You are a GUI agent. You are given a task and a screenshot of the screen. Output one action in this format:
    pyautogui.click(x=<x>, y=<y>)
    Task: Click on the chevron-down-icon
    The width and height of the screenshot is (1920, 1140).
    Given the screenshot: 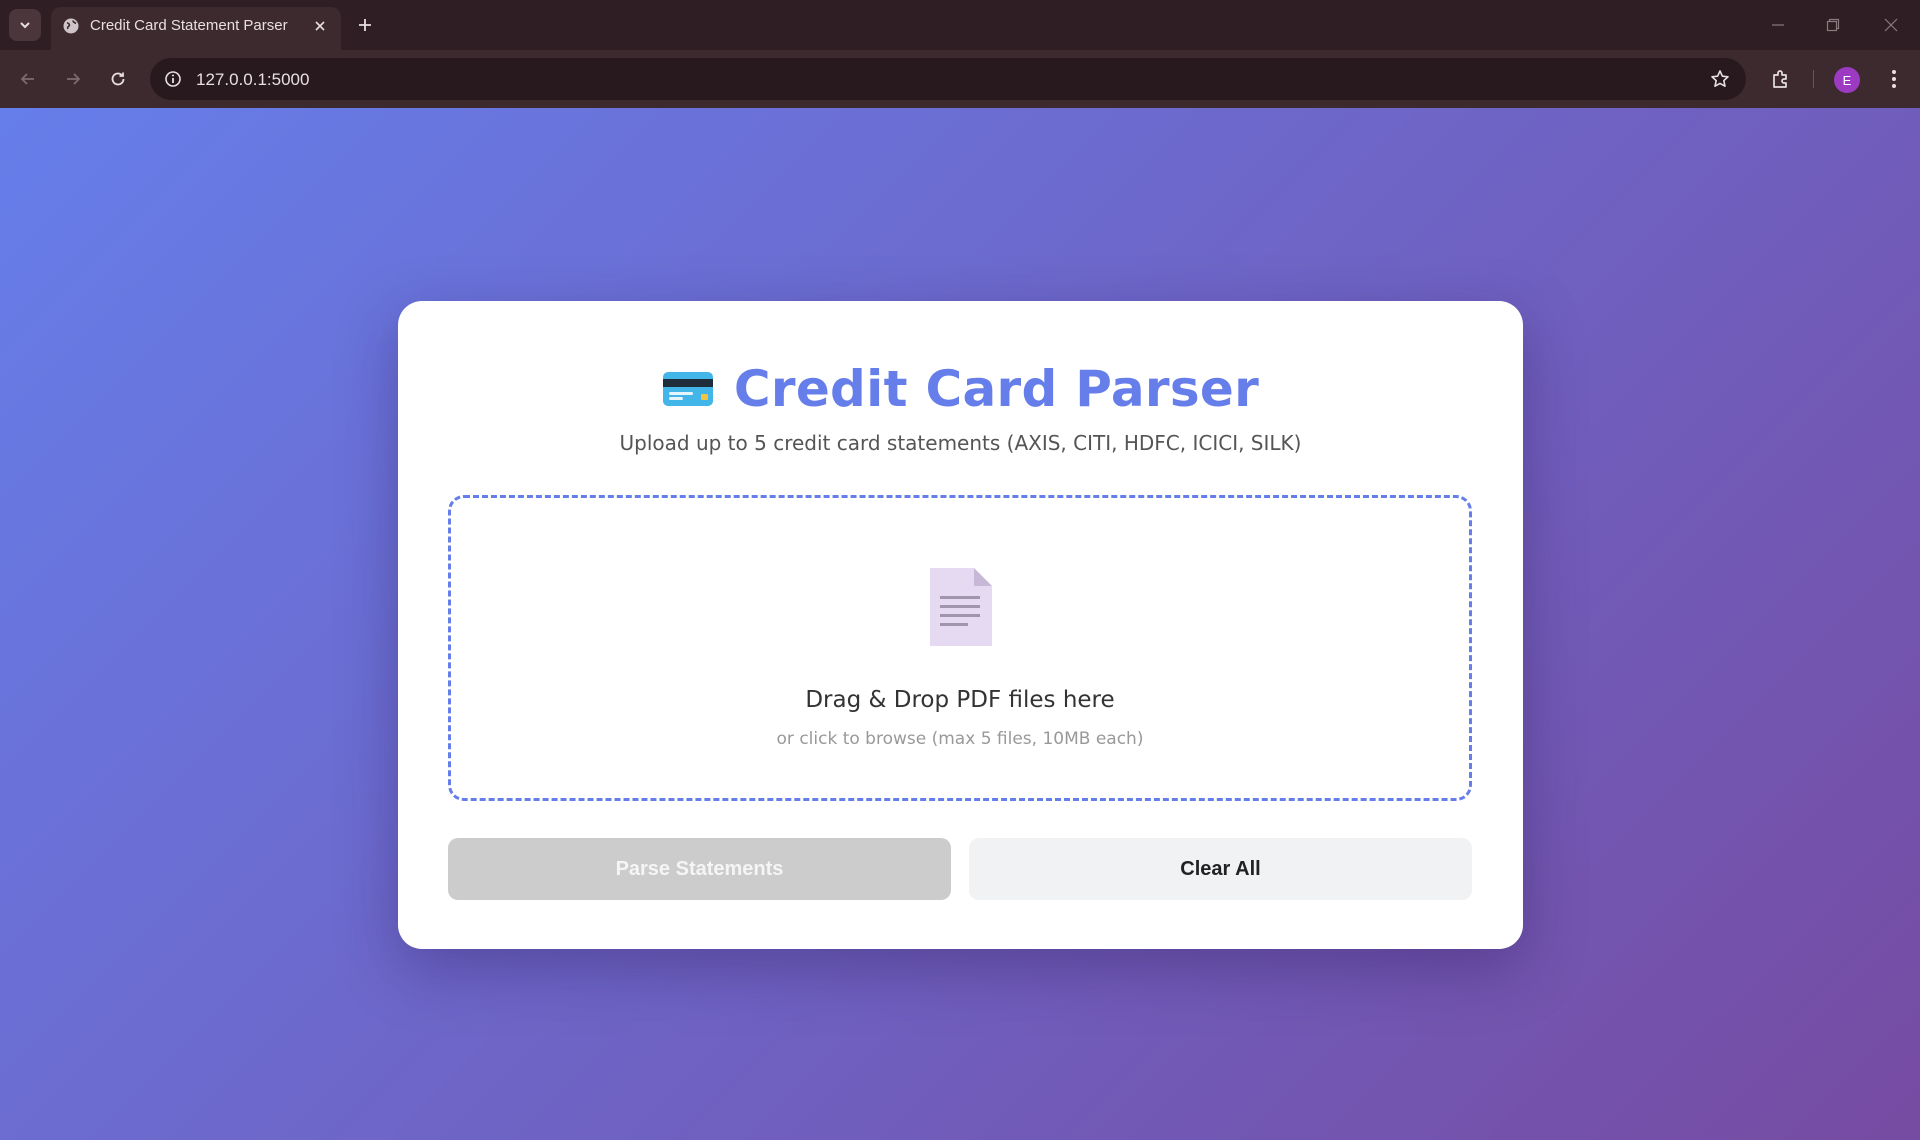 What is the action you would take?
    pyautogui.click(x=25, y=25)
    